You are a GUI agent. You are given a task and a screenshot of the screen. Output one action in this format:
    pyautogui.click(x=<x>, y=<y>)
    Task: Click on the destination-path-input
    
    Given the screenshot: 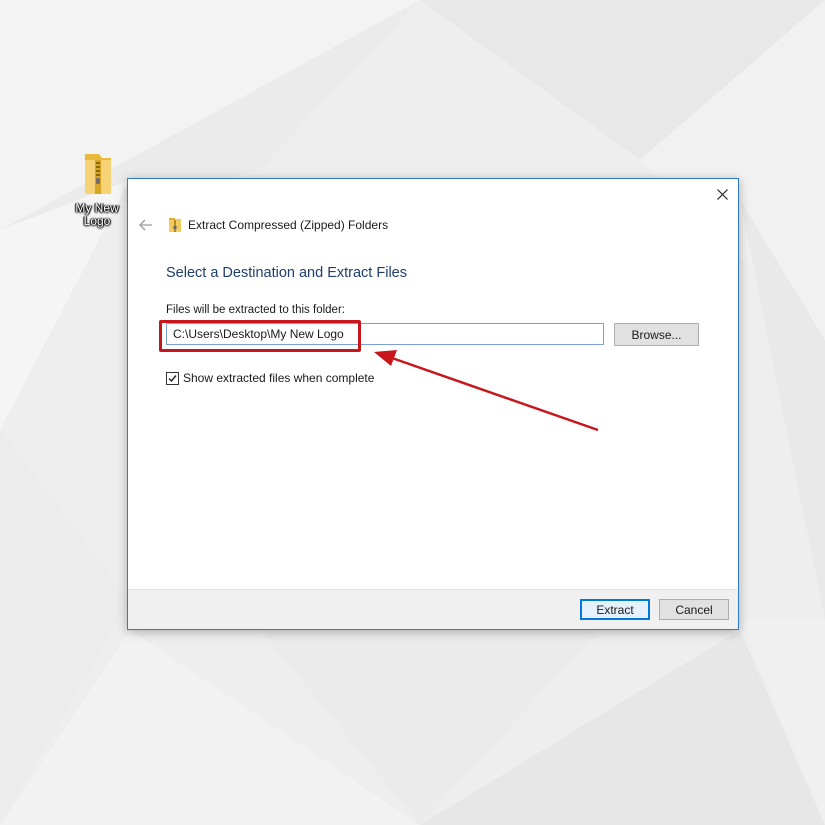 What is the action you would take?
    pyautogui.click(x=385, y=334)
    